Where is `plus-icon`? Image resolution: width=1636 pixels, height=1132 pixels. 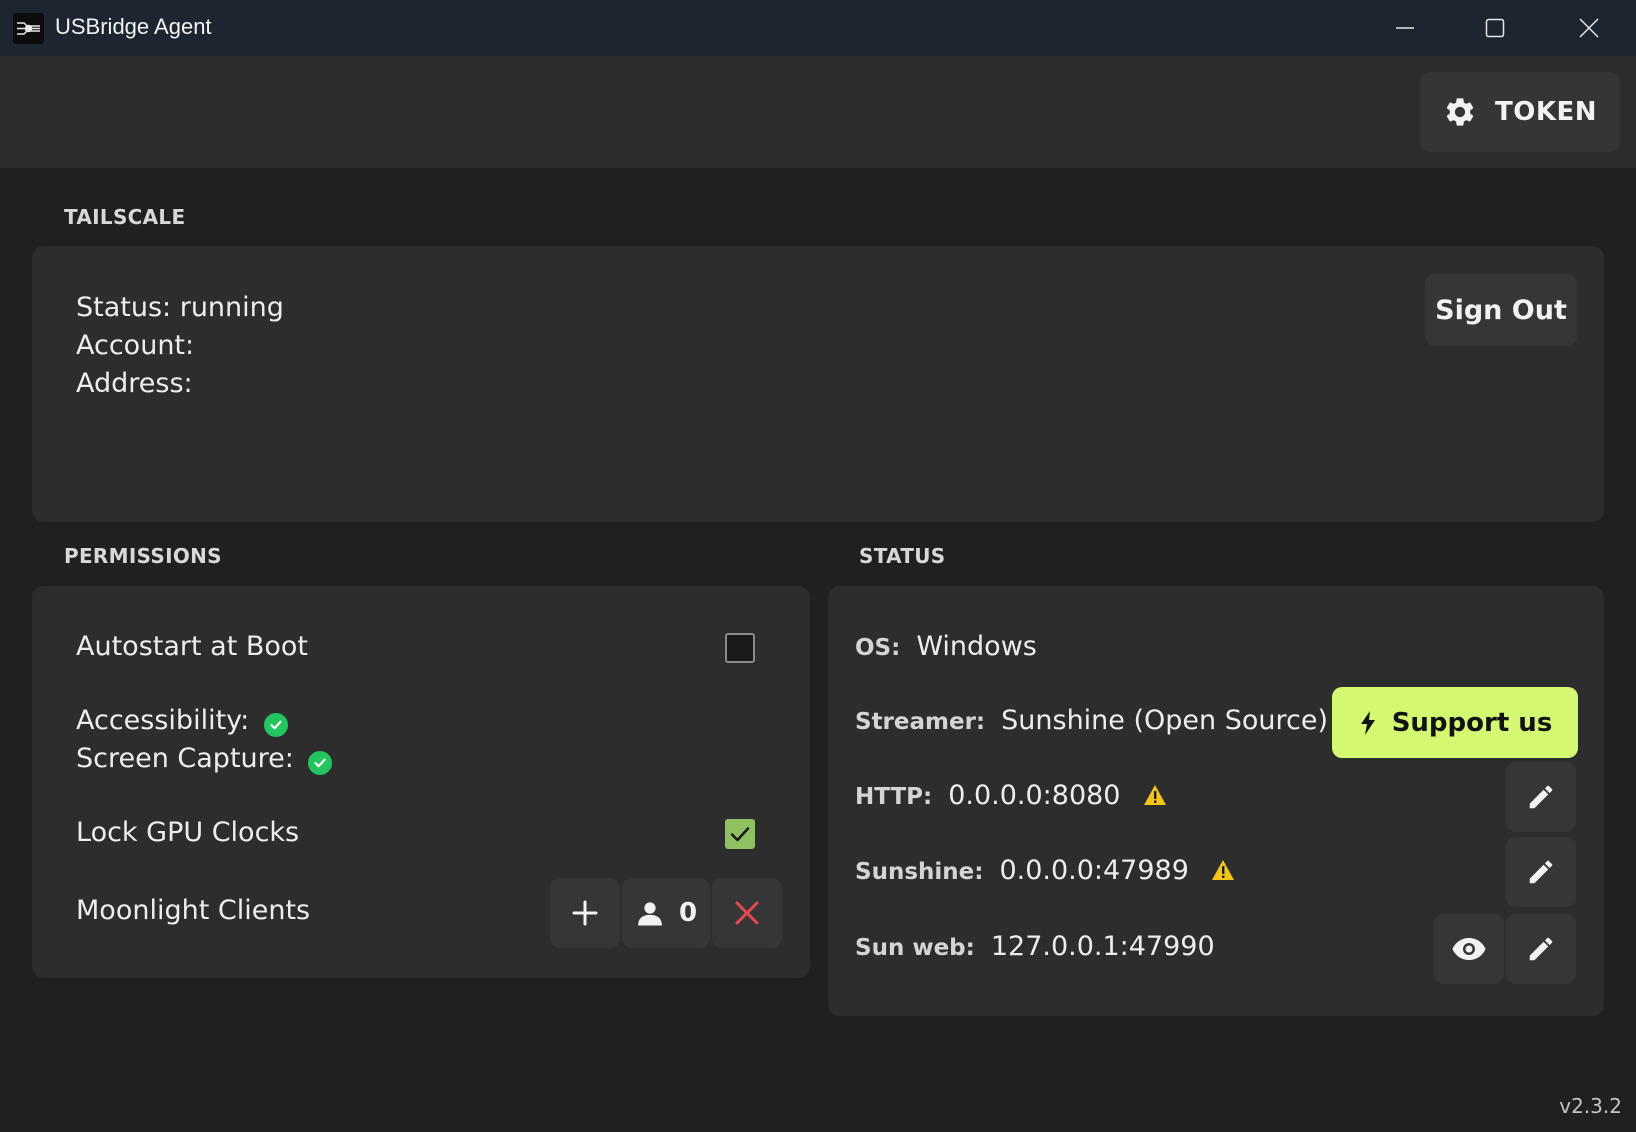
plus-icon is located at coordinates (585, 913).